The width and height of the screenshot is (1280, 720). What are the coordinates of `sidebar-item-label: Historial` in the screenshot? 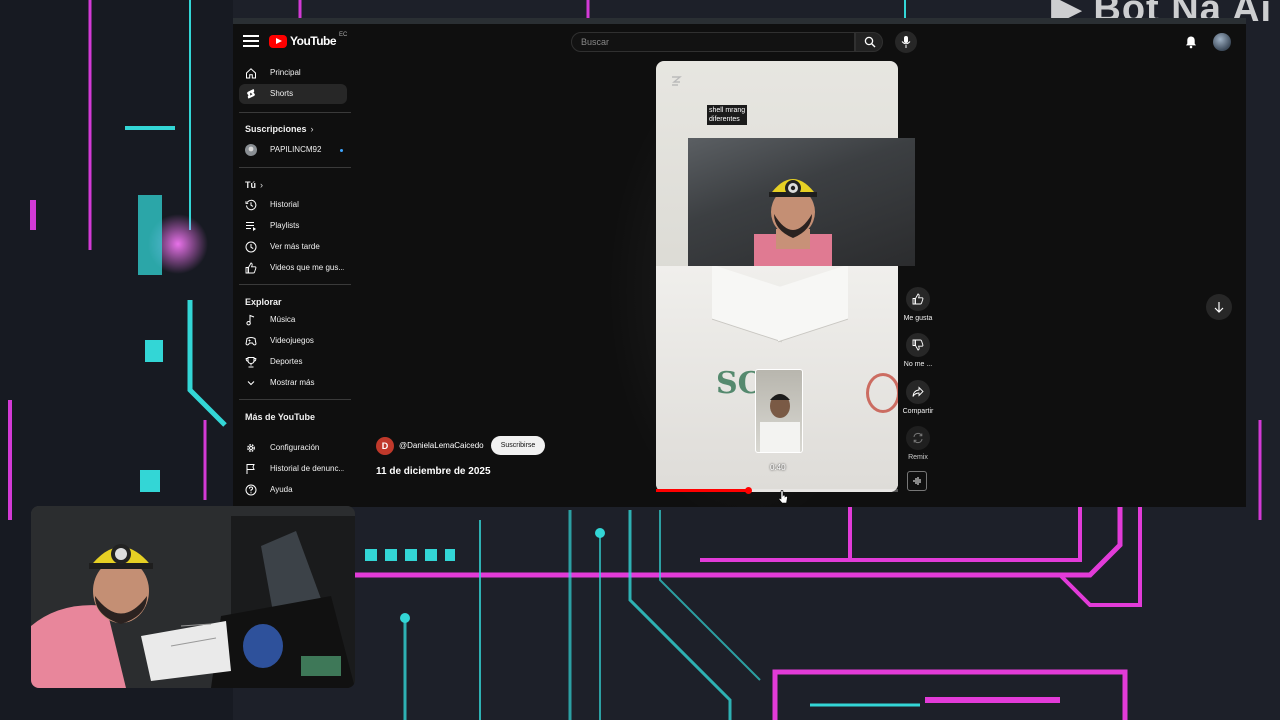 It's located at (284, 204).